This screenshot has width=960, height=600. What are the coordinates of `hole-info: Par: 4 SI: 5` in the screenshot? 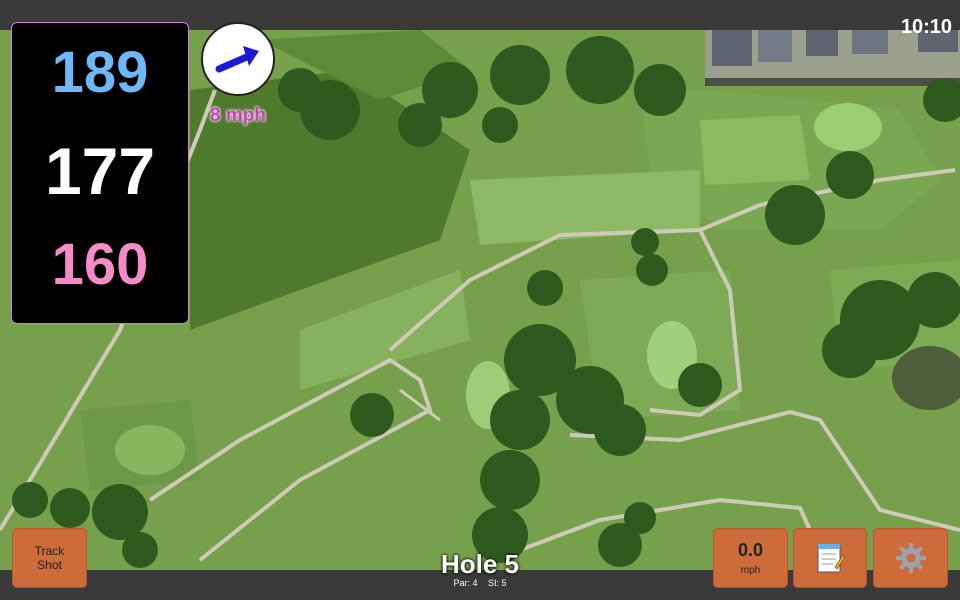 It's located at (480, 583).